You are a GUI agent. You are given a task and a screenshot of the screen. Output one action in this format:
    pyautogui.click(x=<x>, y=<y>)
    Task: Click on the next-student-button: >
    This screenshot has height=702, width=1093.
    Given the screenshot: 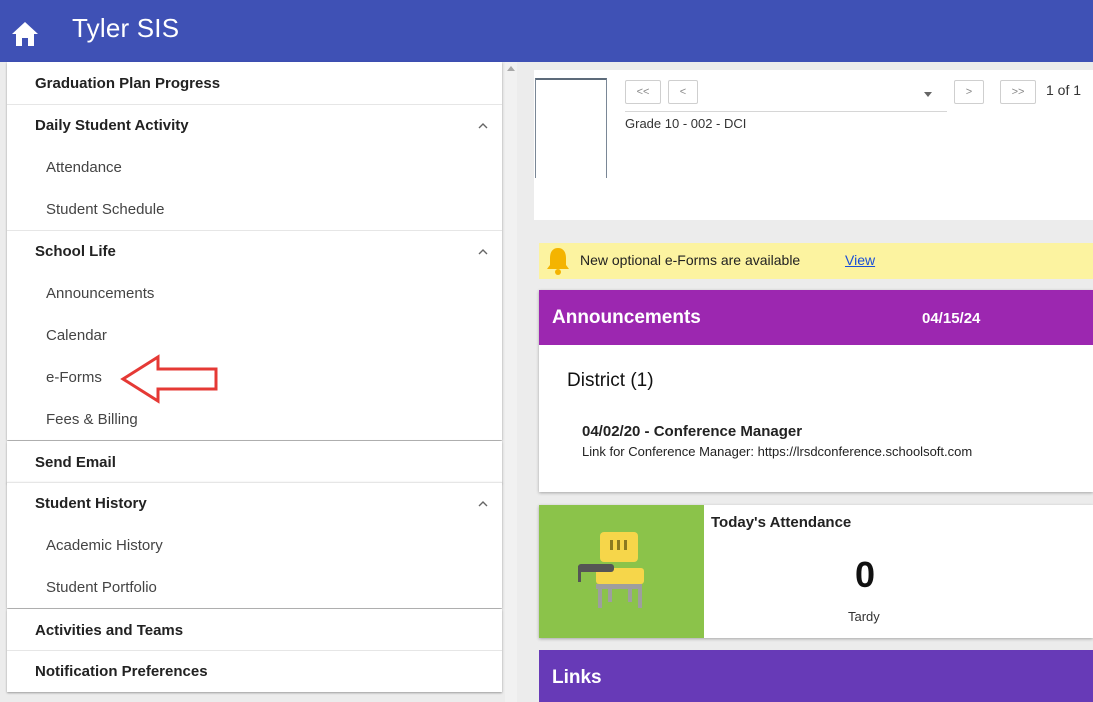 What is the action you would take?
    pyautogui.click(x=969, y=92)
    